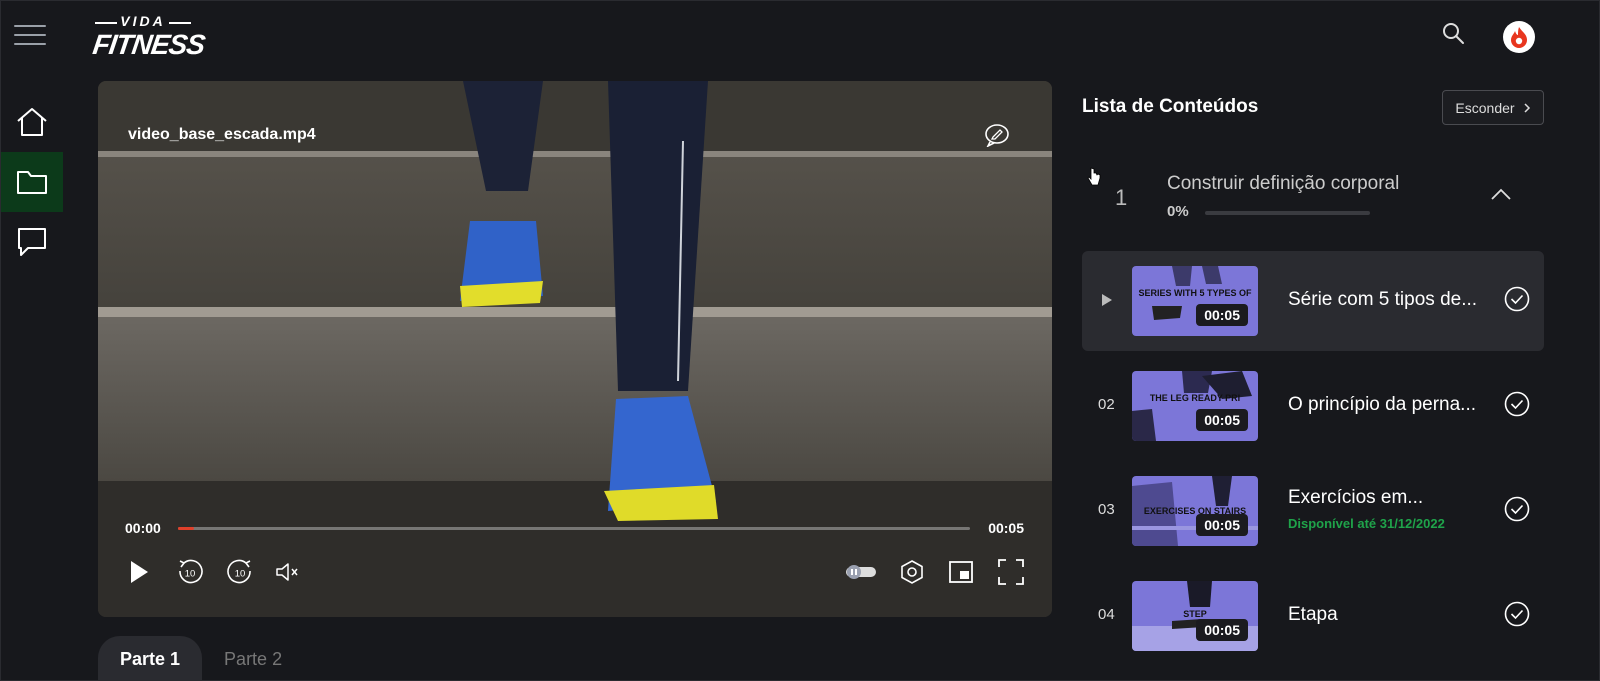 Image resolution: width=1600 pixels, height=681 pixels. Describe the element at coordinates (1006, 528) in the screenshot. I see `total-time: 00:05` at that location.